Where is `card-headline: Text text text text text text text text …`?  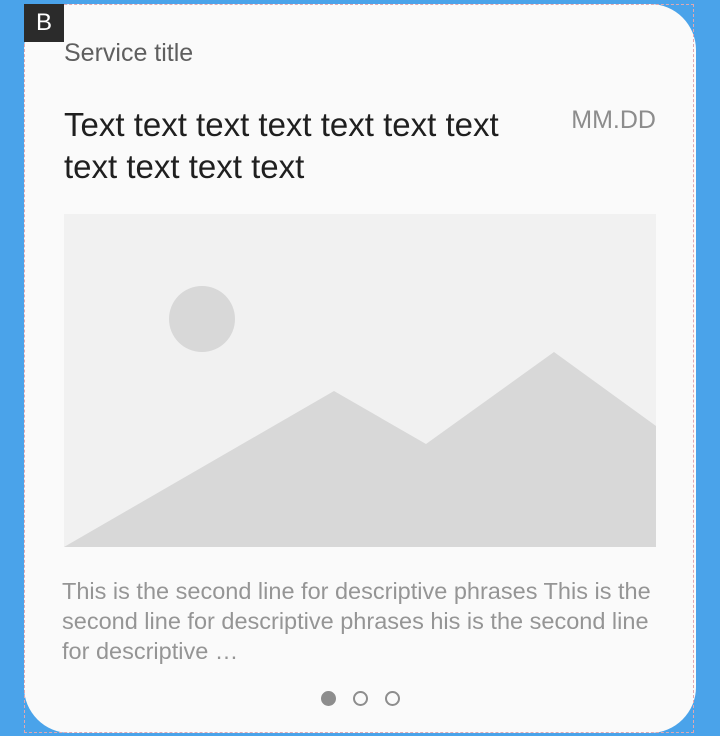
card-headline: Text text text text text text text text … is located at coordinates (281, 145).